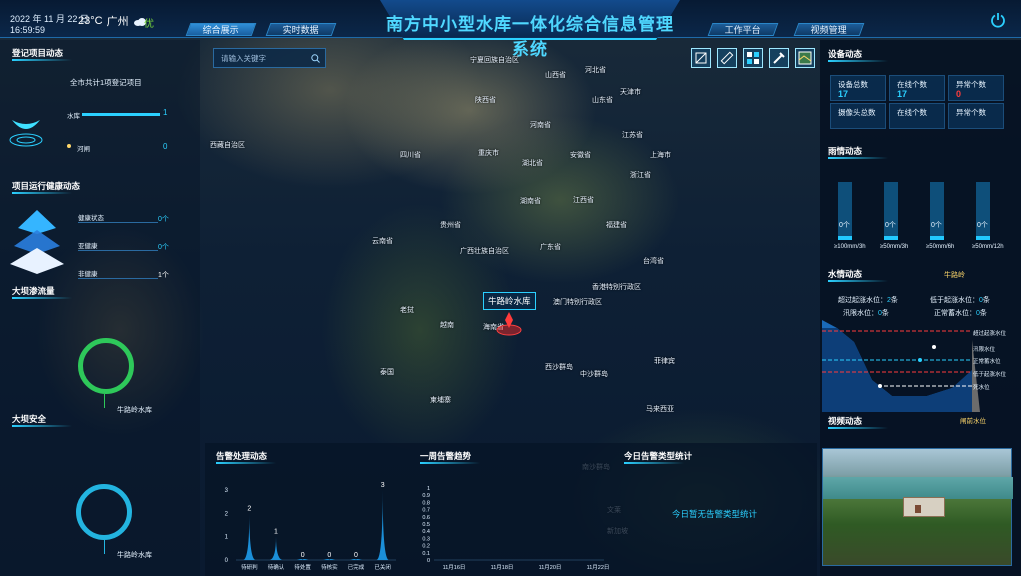 The width and height of the screenshot is (1021, 576). What do you see at coordinates (387, 372) in the screenshot?
I see `map-region-label: 泰国` at bounding box center [387, 372].